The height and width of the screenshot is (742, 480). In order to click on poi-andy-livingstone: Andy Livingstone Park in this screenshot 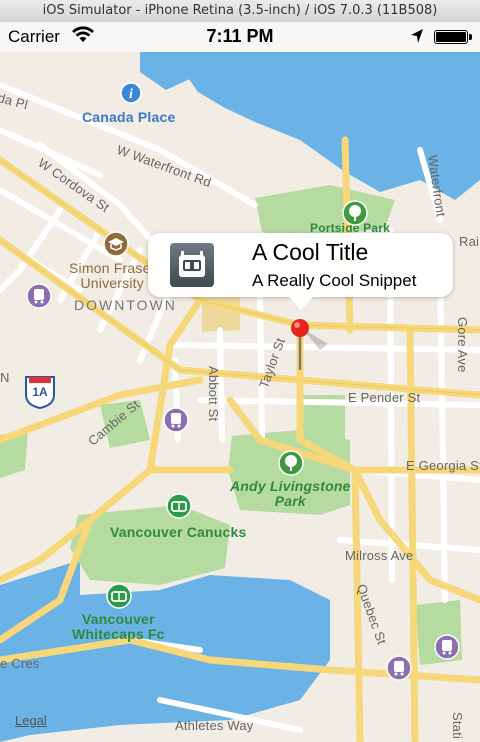, I will do `click(290, 479)`.